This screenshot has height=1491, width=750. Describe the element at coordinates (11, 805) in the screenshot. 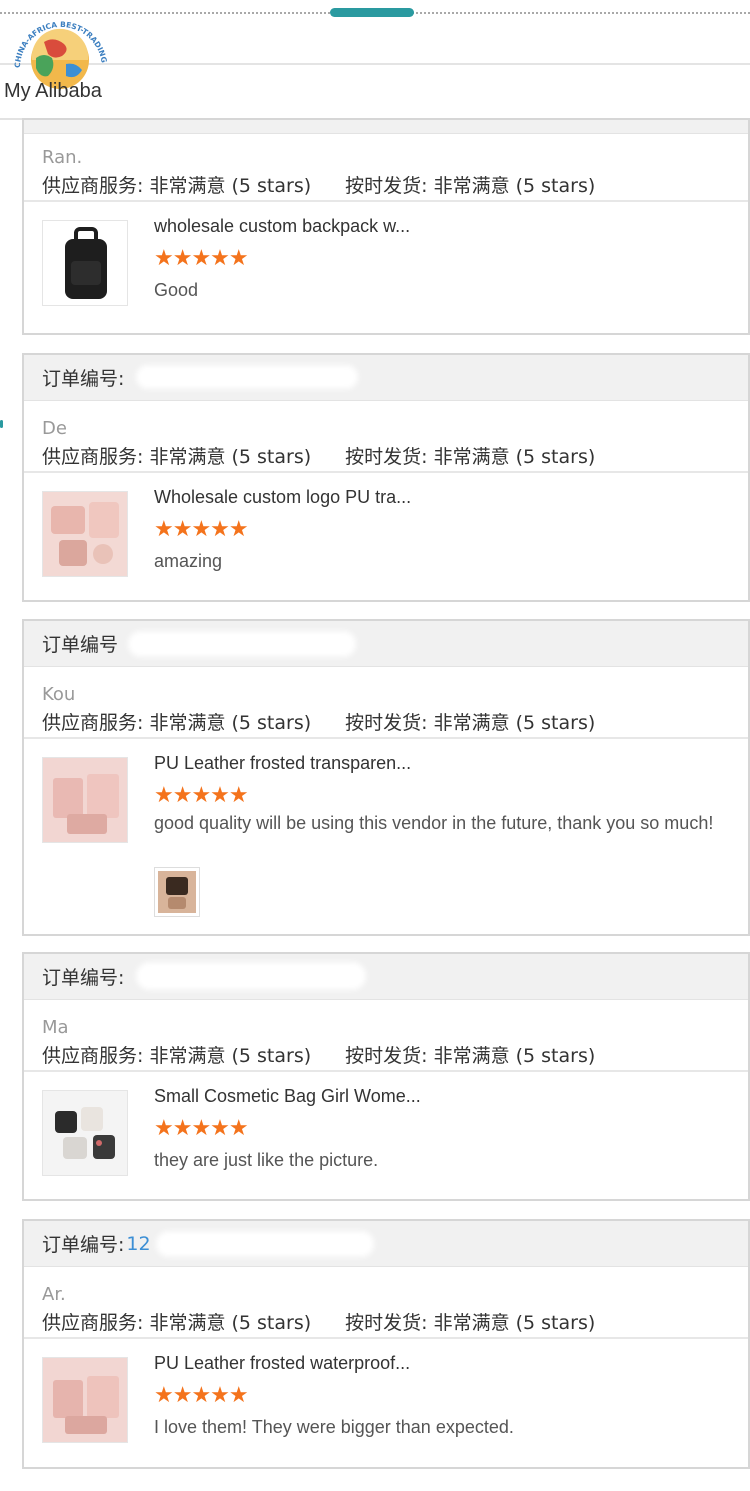

I see `left-rail` at that location.